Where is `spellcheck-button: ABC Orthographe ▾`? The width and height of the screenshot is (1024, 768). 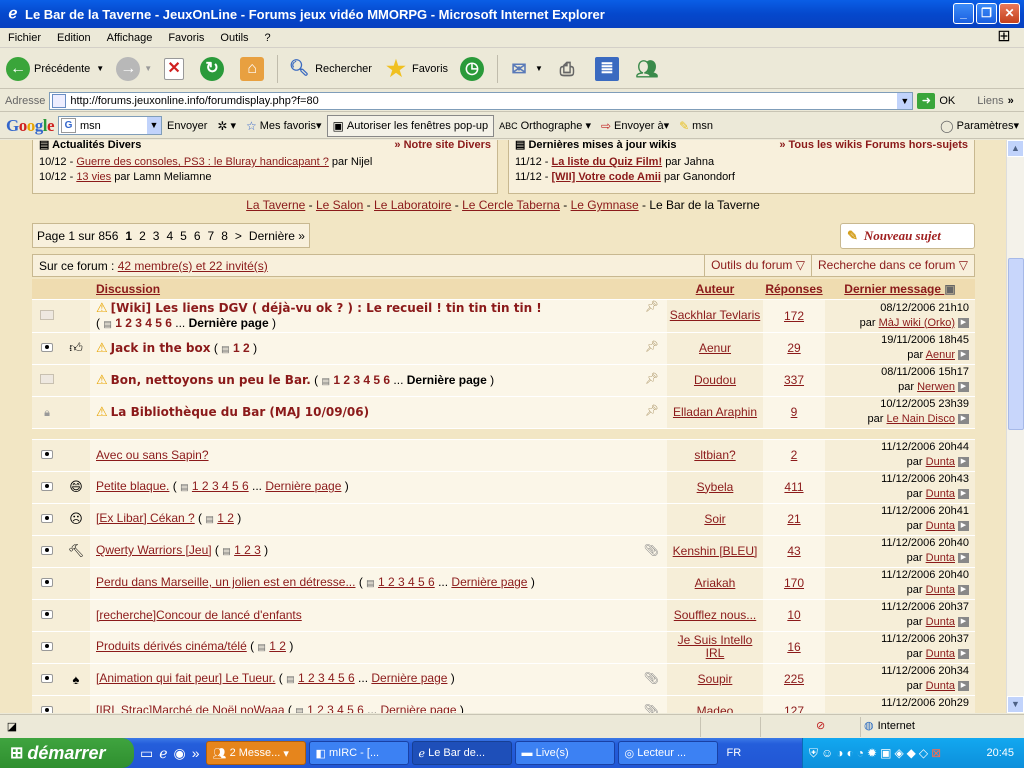 spellcheck-button: ABC Orthographe ▾ is located at coordinates (545, 126).